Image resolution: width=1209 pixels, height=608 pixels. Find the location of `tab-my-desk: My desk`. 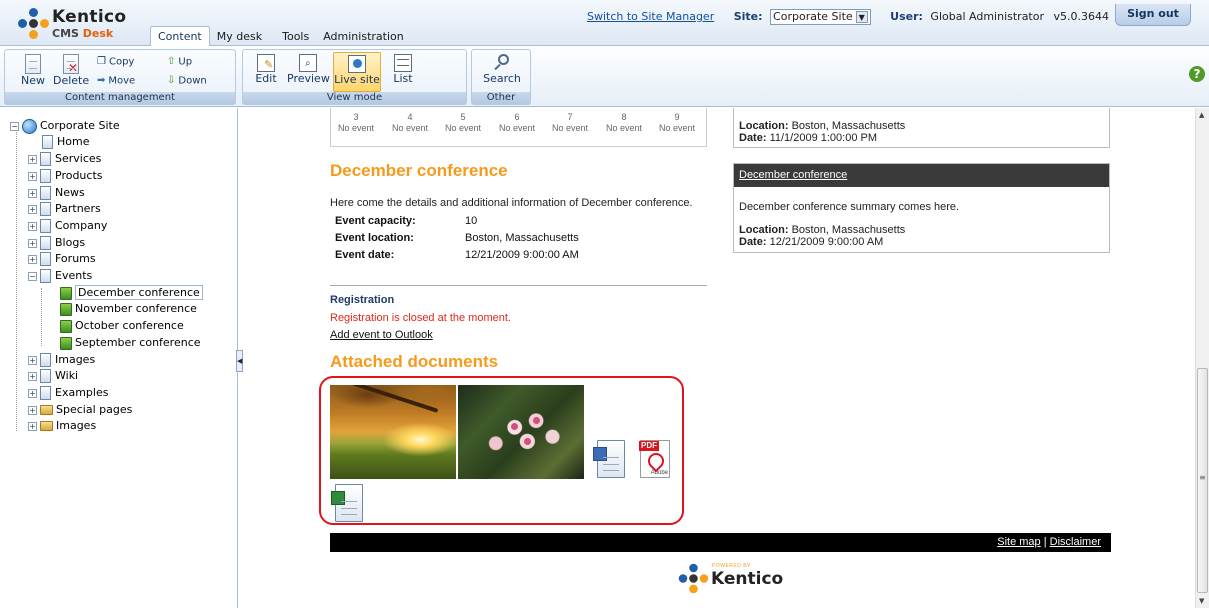

tab-my-desk: My desk is located at coordinates (239, 37).